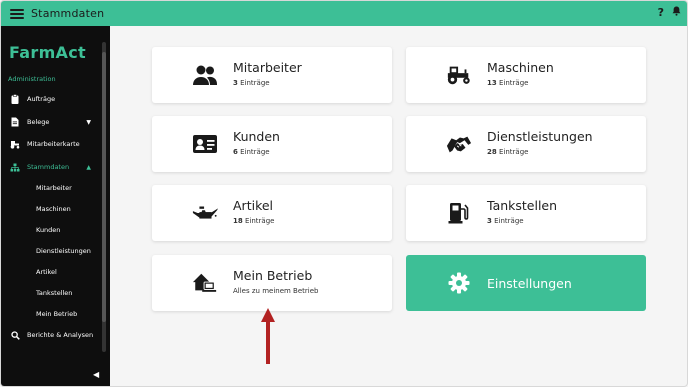 The height and width of the screenshot is (387, 688). What do you see at coordinates (344, 13) in the screenshot?
I see `top-bar: Stammdaten ?` at bounding box center [344, 13].